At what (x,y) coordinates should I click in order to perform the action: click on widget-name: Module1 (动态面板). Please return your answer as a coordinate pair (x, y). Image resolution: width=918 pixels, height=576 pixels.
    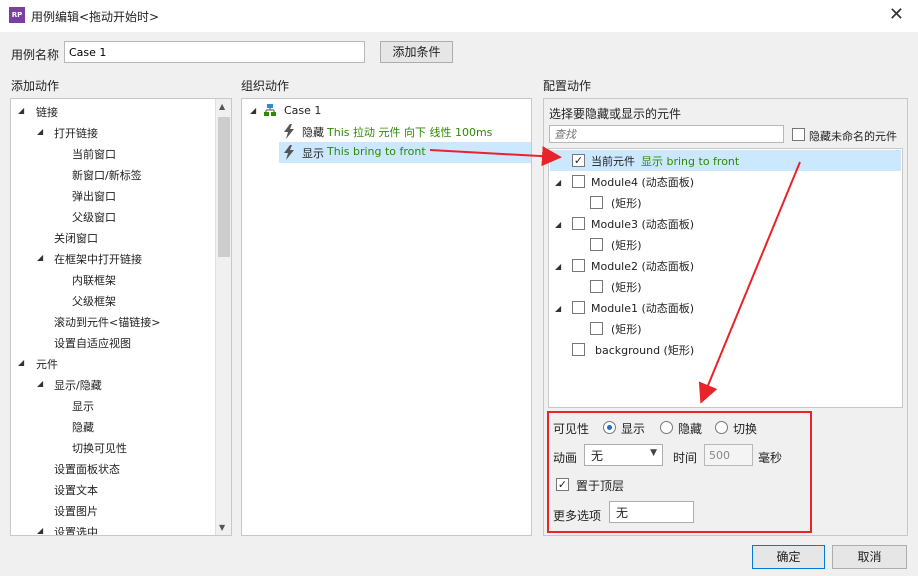
    Looking at the image, I should click on (643, 308).